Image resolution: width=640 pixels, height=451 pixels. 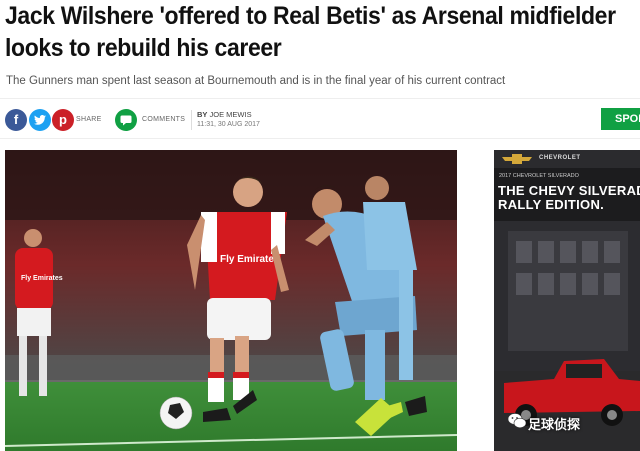 I want to click on facebook-share-button: f, so click(x=16, y=120).